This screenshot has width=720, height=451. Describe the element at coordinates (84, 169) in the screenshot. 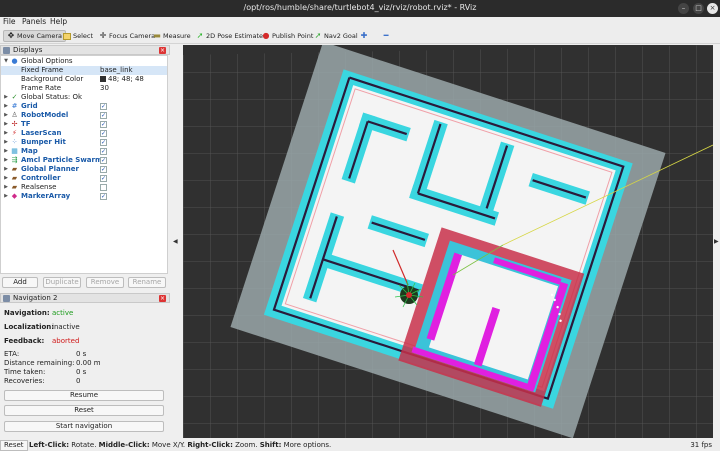

I see `tree-row-global-planner: ▶ ▰ Global Planner ✓` at that location.